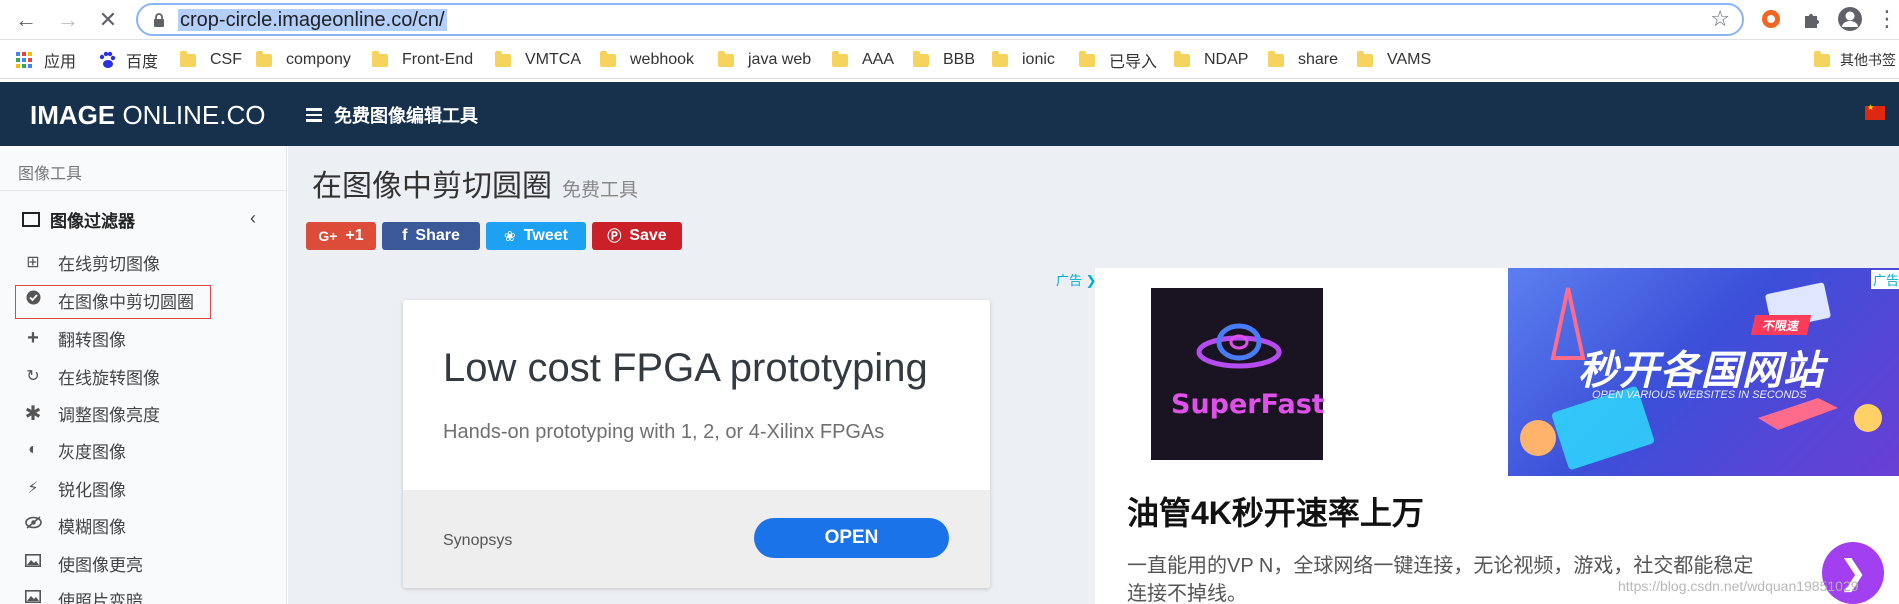 The width and height of the screenshot is (1899, 604). I want to click on ad-label-left: 广告 ❯, so click(1076, 279).